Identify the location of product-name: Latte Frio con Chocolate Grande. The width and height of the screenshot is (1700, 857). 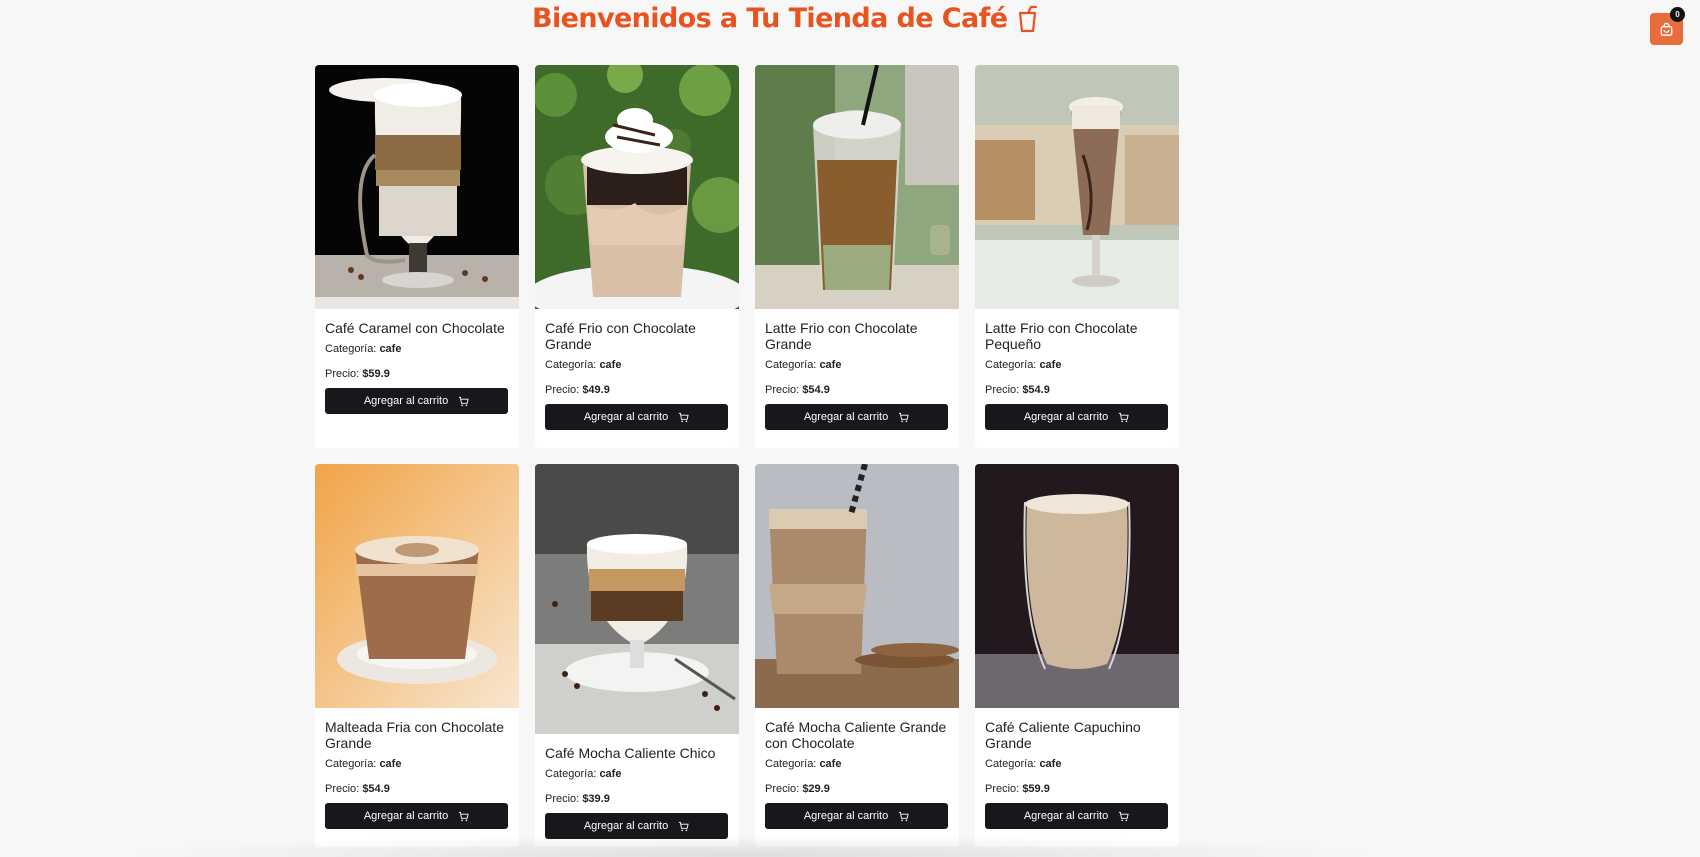
(841, 336).